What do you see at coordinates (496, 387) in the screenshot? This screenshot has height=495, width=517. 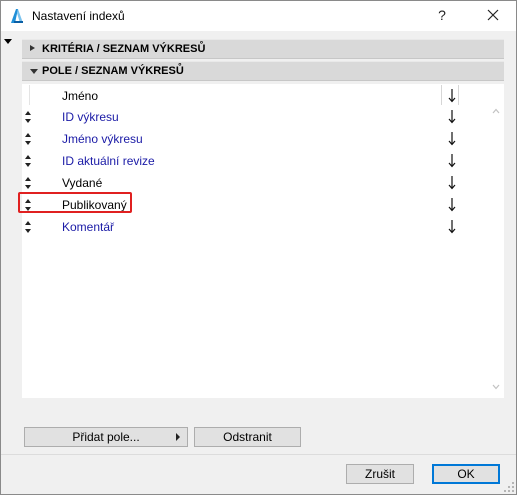 I see `scroll-down-icon` at bounding box center [496, 387].